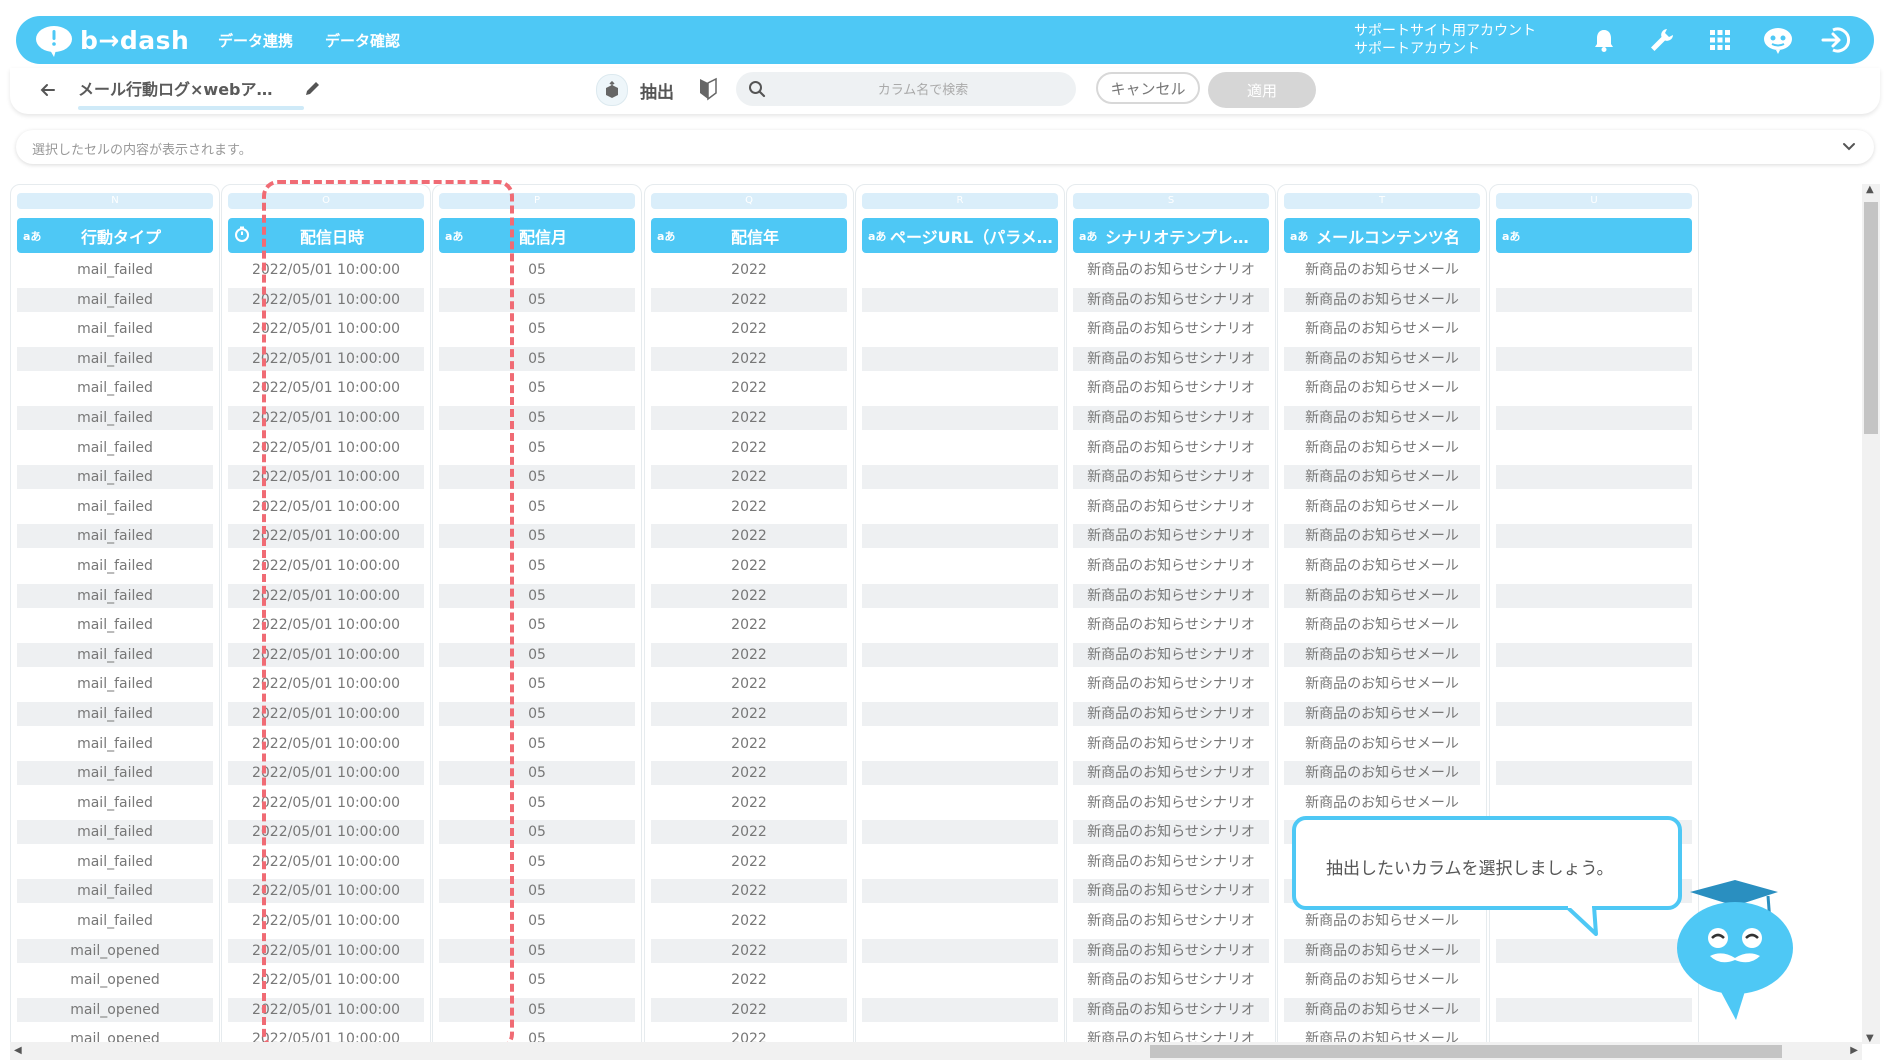 The height and width of the screenshot is (1063, 1890). Describe the element at coordinates (945, 147) in the screenshot. I see `cell-content-bar: 選択したセルの内容が表示されます。` at that location.